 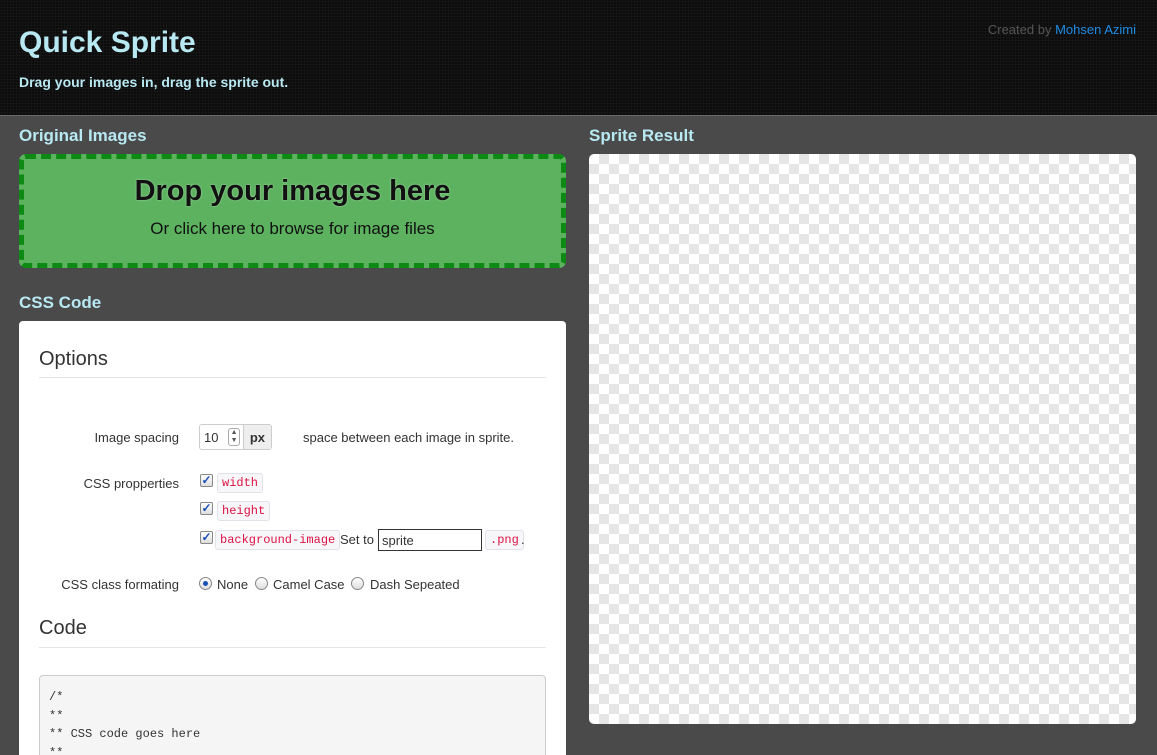 What do you see at coordinates (409, 437) in the screenshot?
I see `image-spacing-hint: space between each image in sprite.` at bounding box center [409, 437].